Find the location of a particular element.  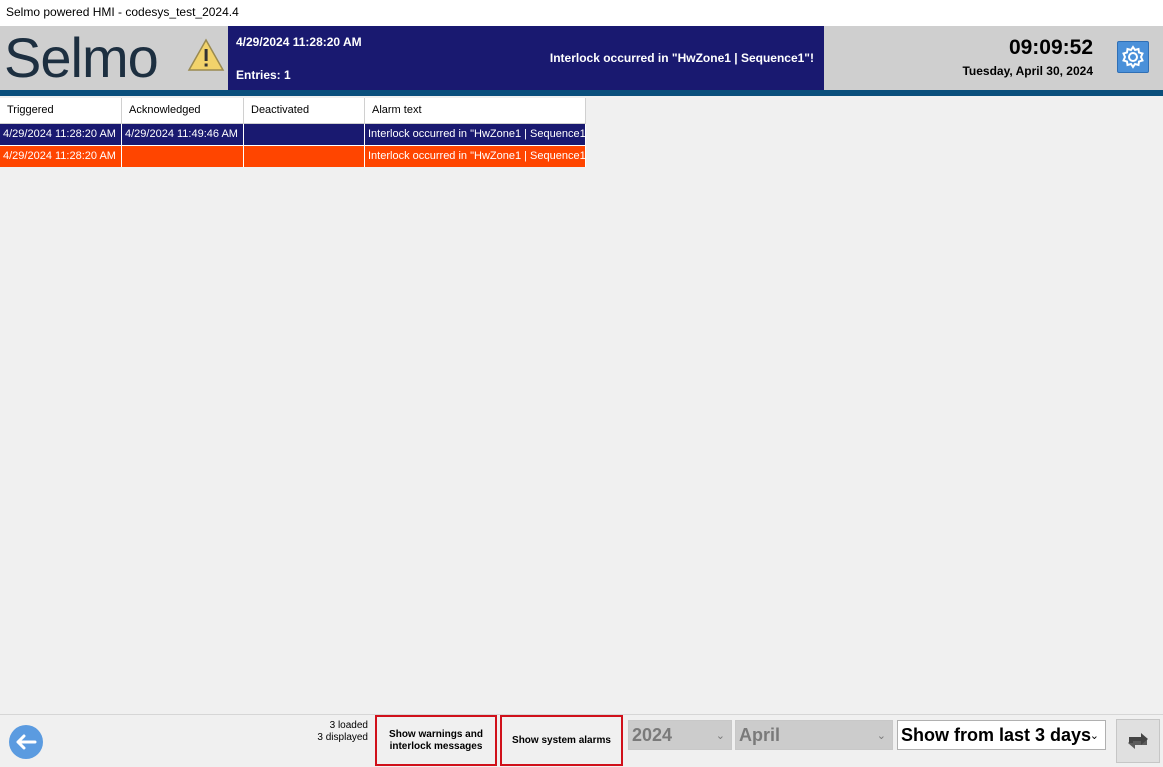

window-title: Selmo powered HMI - codesys_test_2024.4 is located at coordinates (581, 13).